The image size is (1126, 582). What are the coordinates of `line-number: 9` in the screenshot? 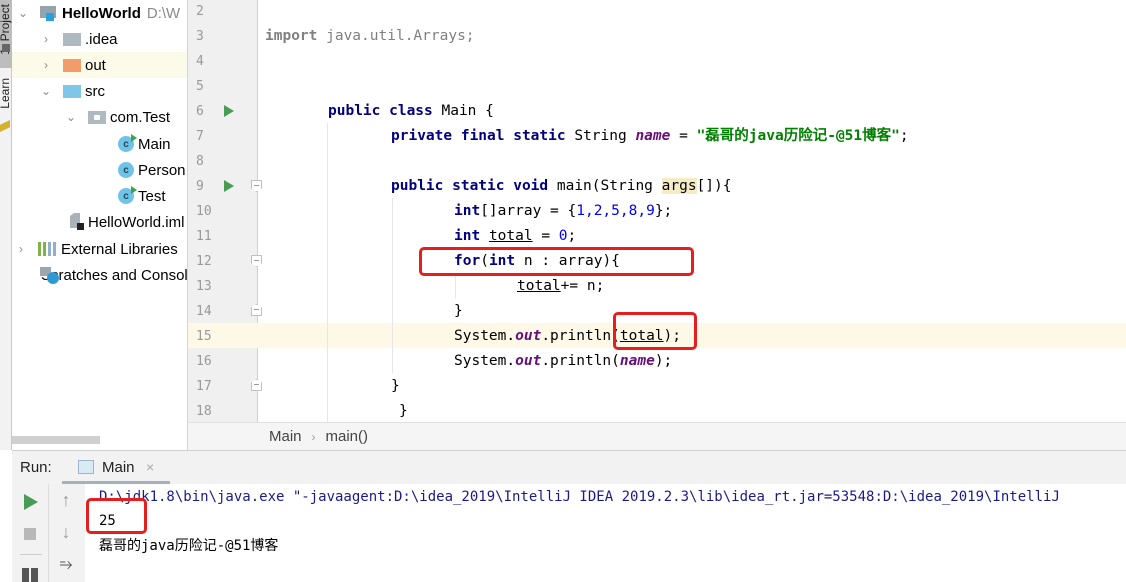 It's located at (200, 186).